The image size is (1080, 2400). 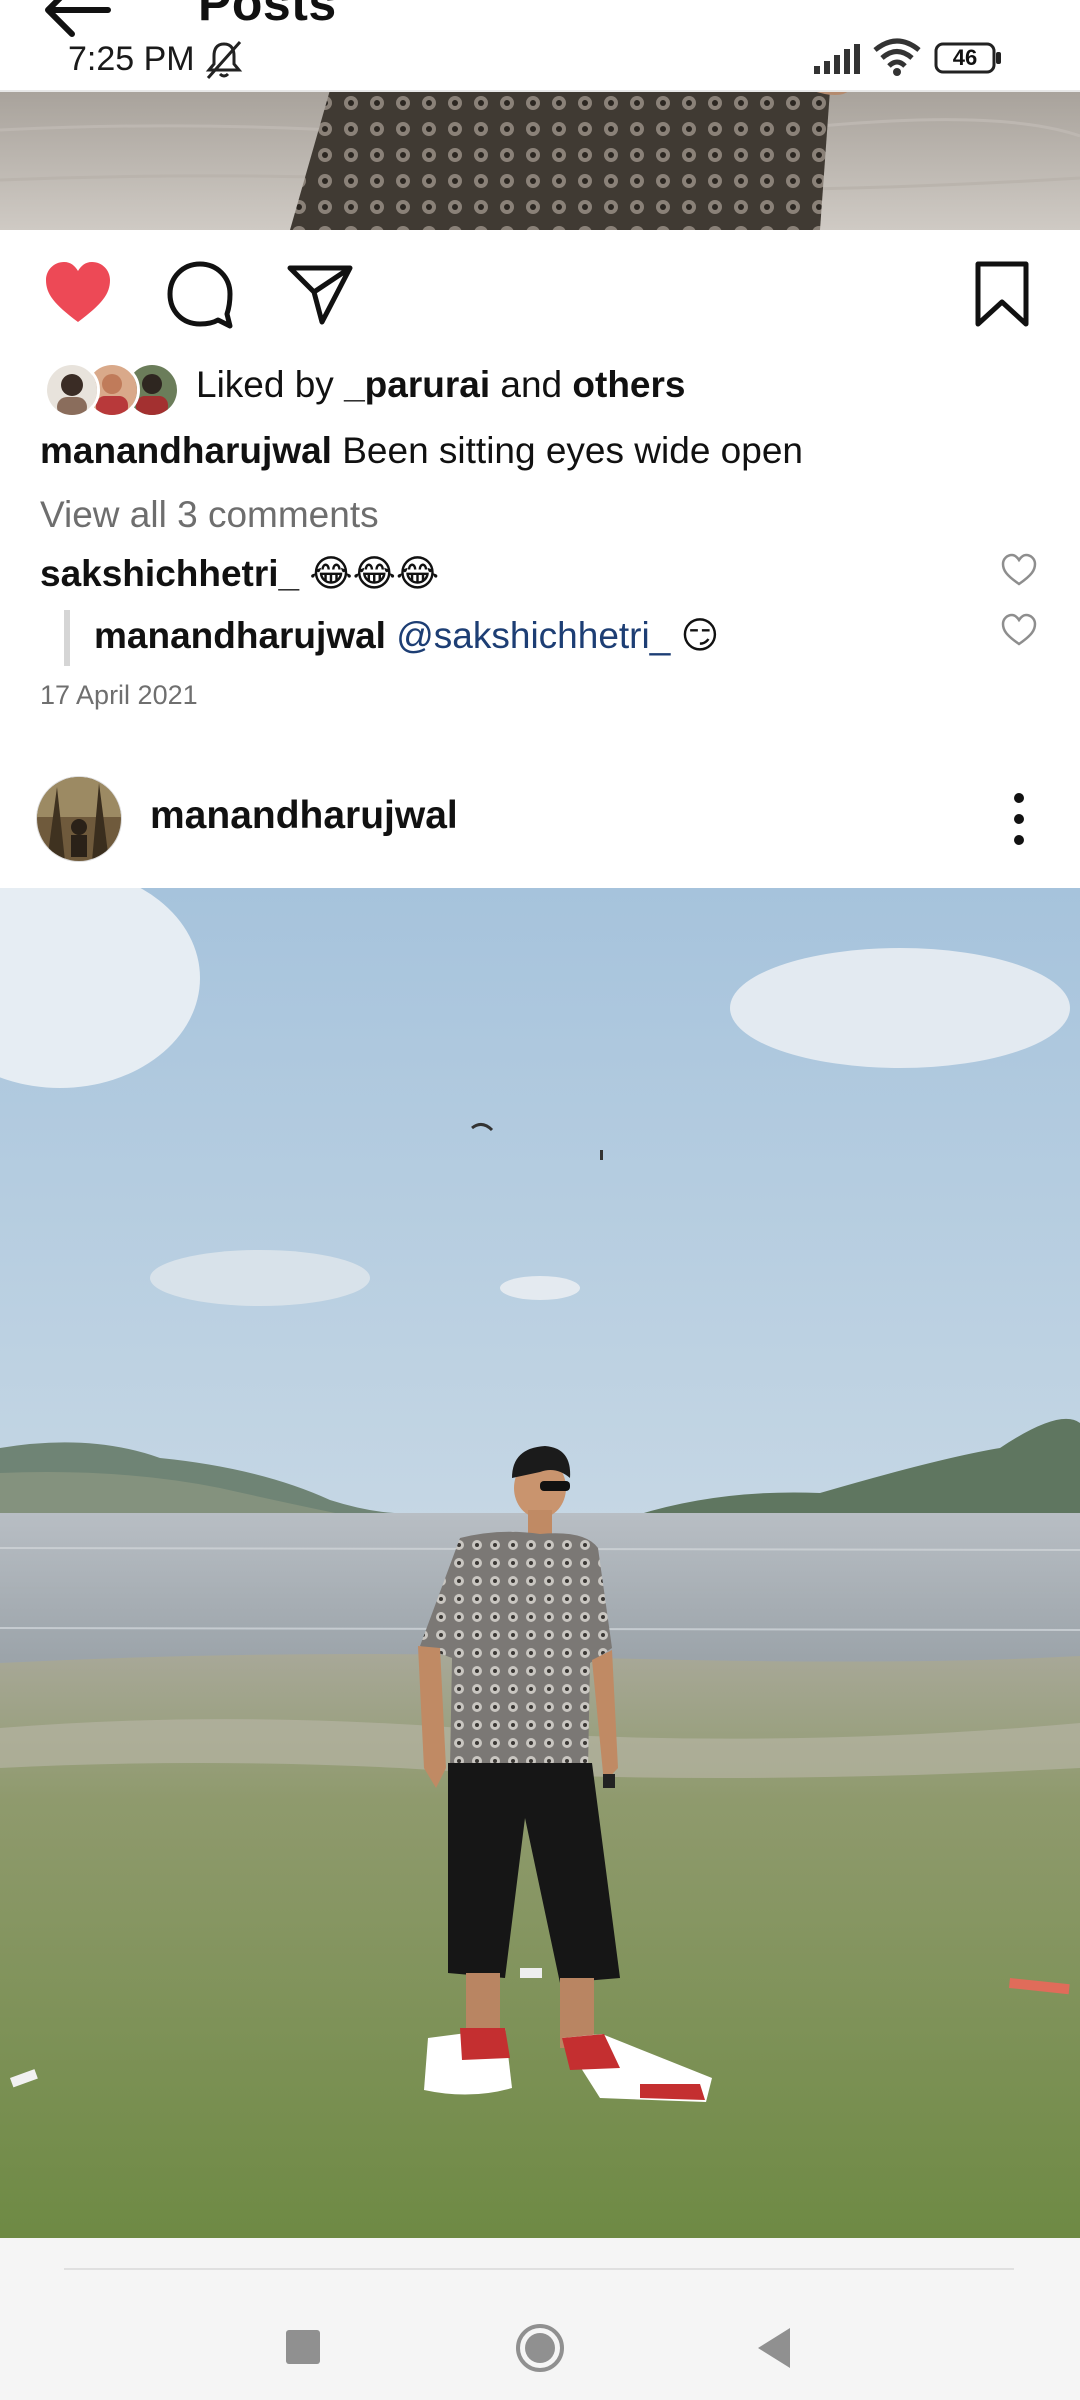 What do you see at coordinates (417, 384) in the screenshot?
I see `liked-by-user: _parurai` at bounding box center [417, 384].